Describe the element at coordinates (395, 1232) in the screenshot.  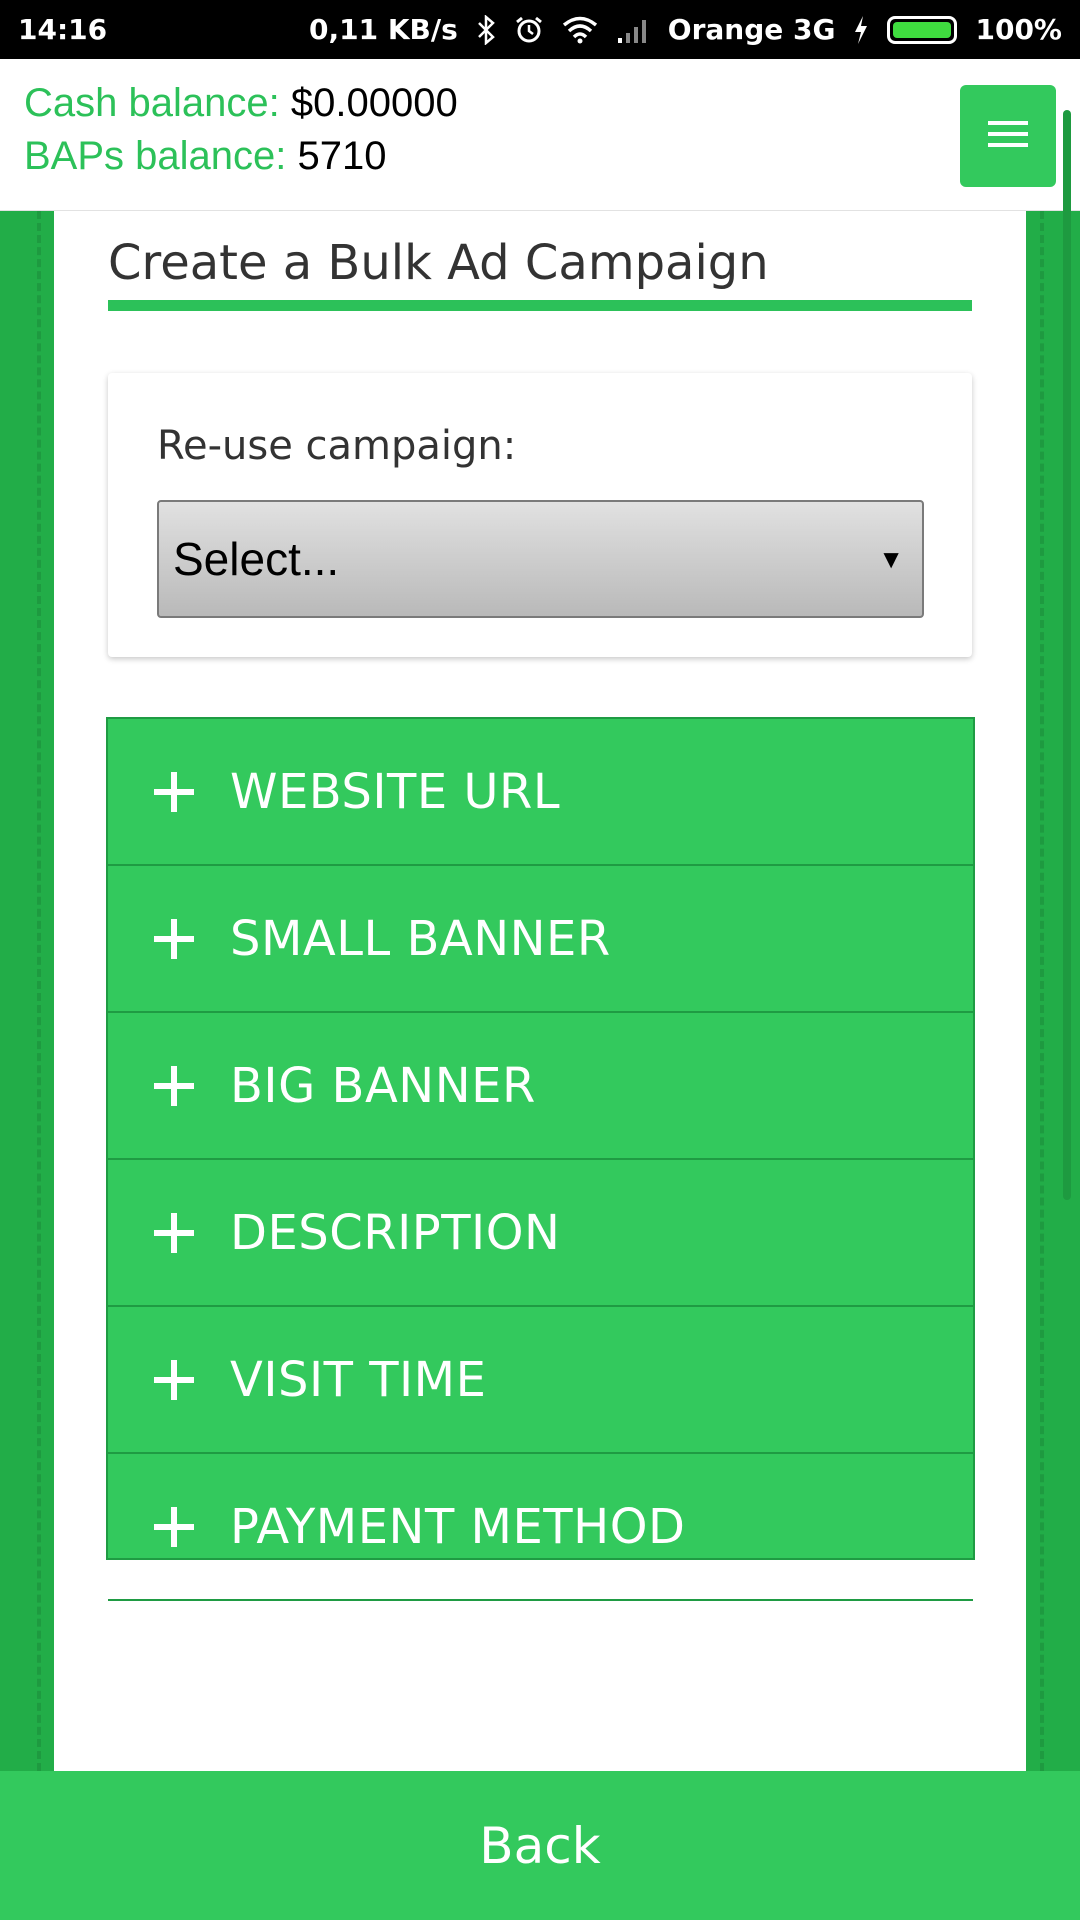
I see `accordion-item-label: DESCRIPTION` at that location.